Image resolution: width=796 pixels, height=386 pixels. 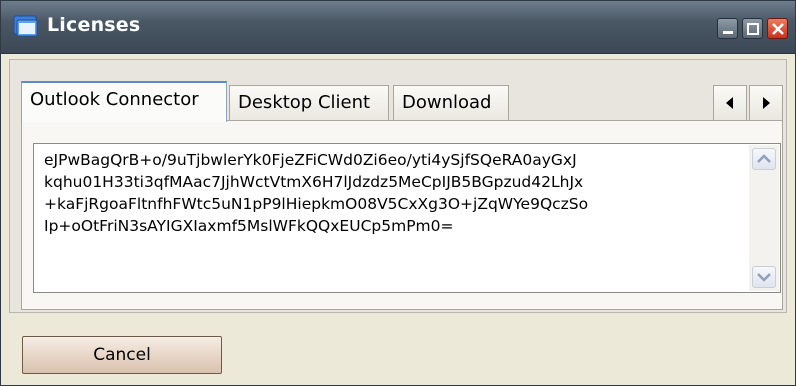 I want to click on minimize-button, so click(x=727, y=28).